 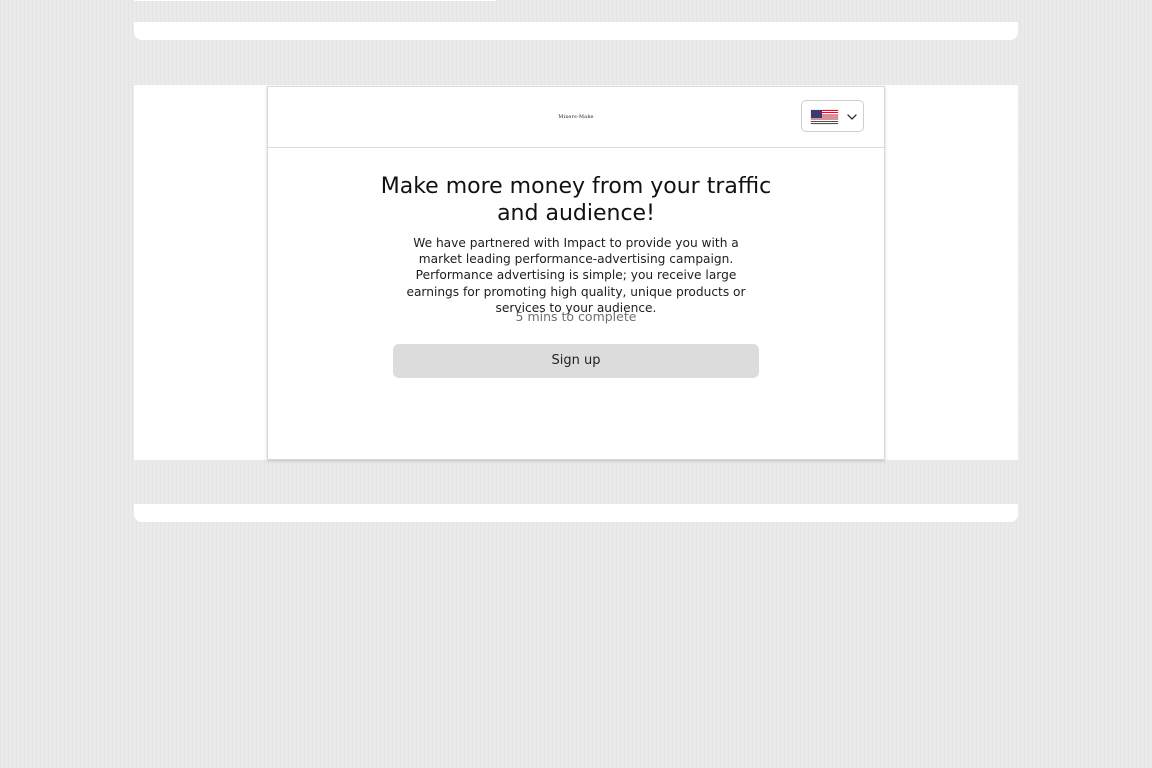 I want to click on sign-up-button: Sign up, so click(x=576, y=361).